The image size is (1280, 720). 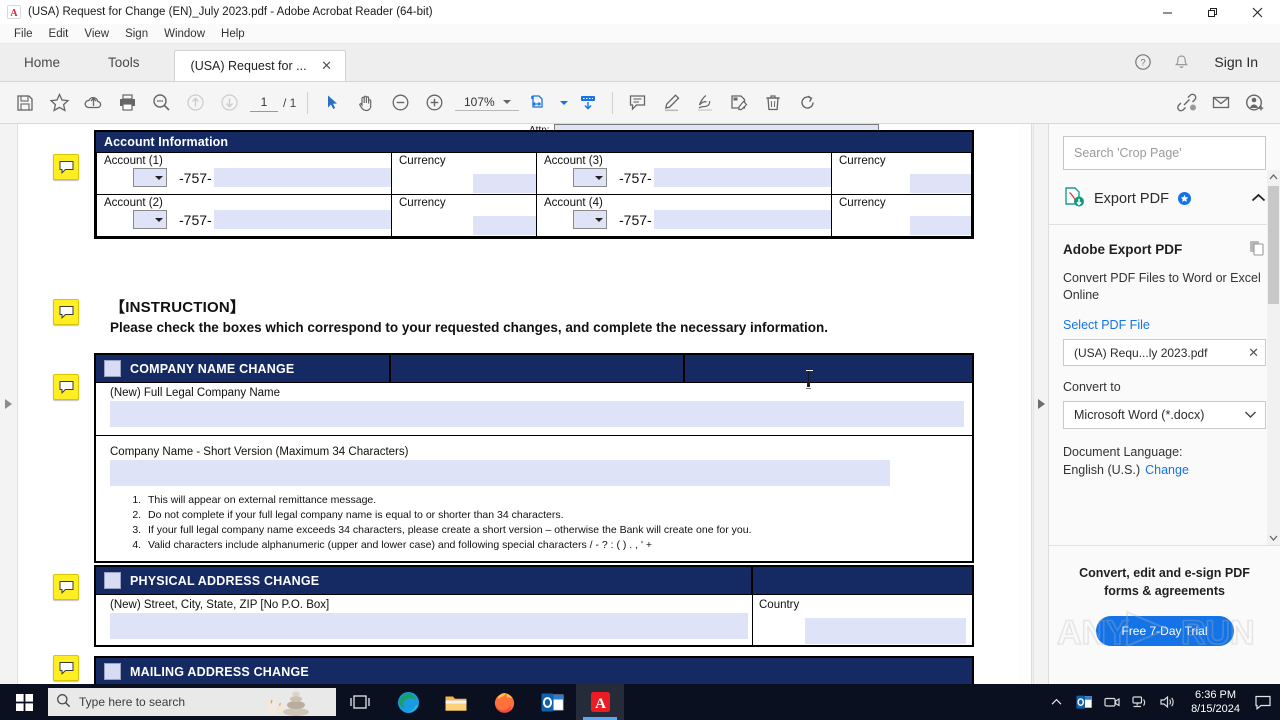 I want to click on currency-cell-2: Currency, so click(x=464, y=215).